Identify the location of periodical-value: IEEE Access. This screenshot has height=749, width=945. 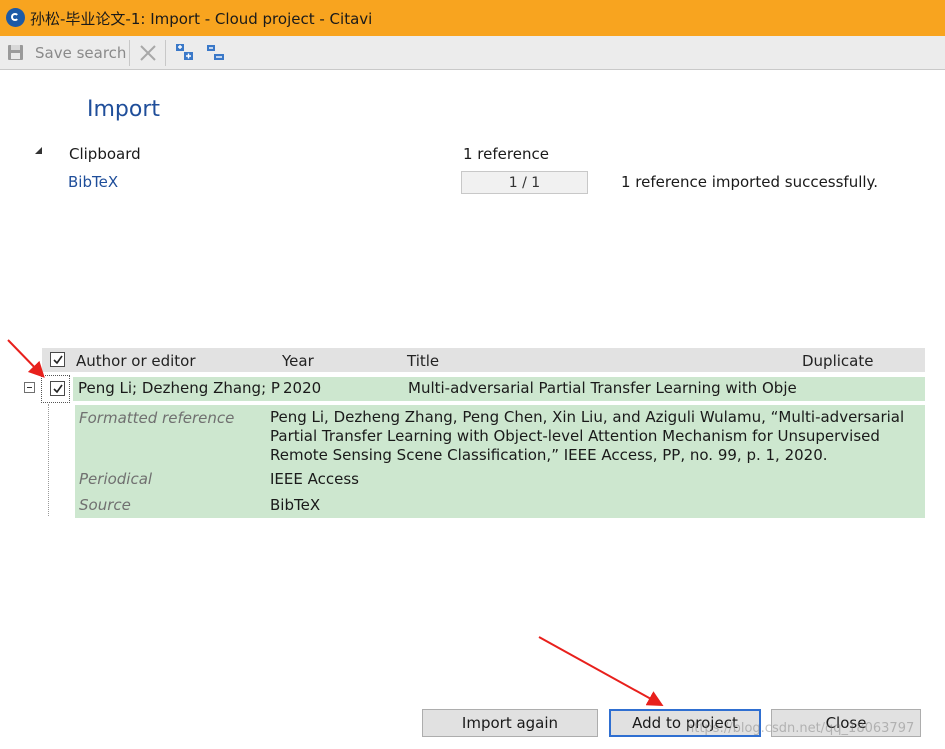
(314, 479).